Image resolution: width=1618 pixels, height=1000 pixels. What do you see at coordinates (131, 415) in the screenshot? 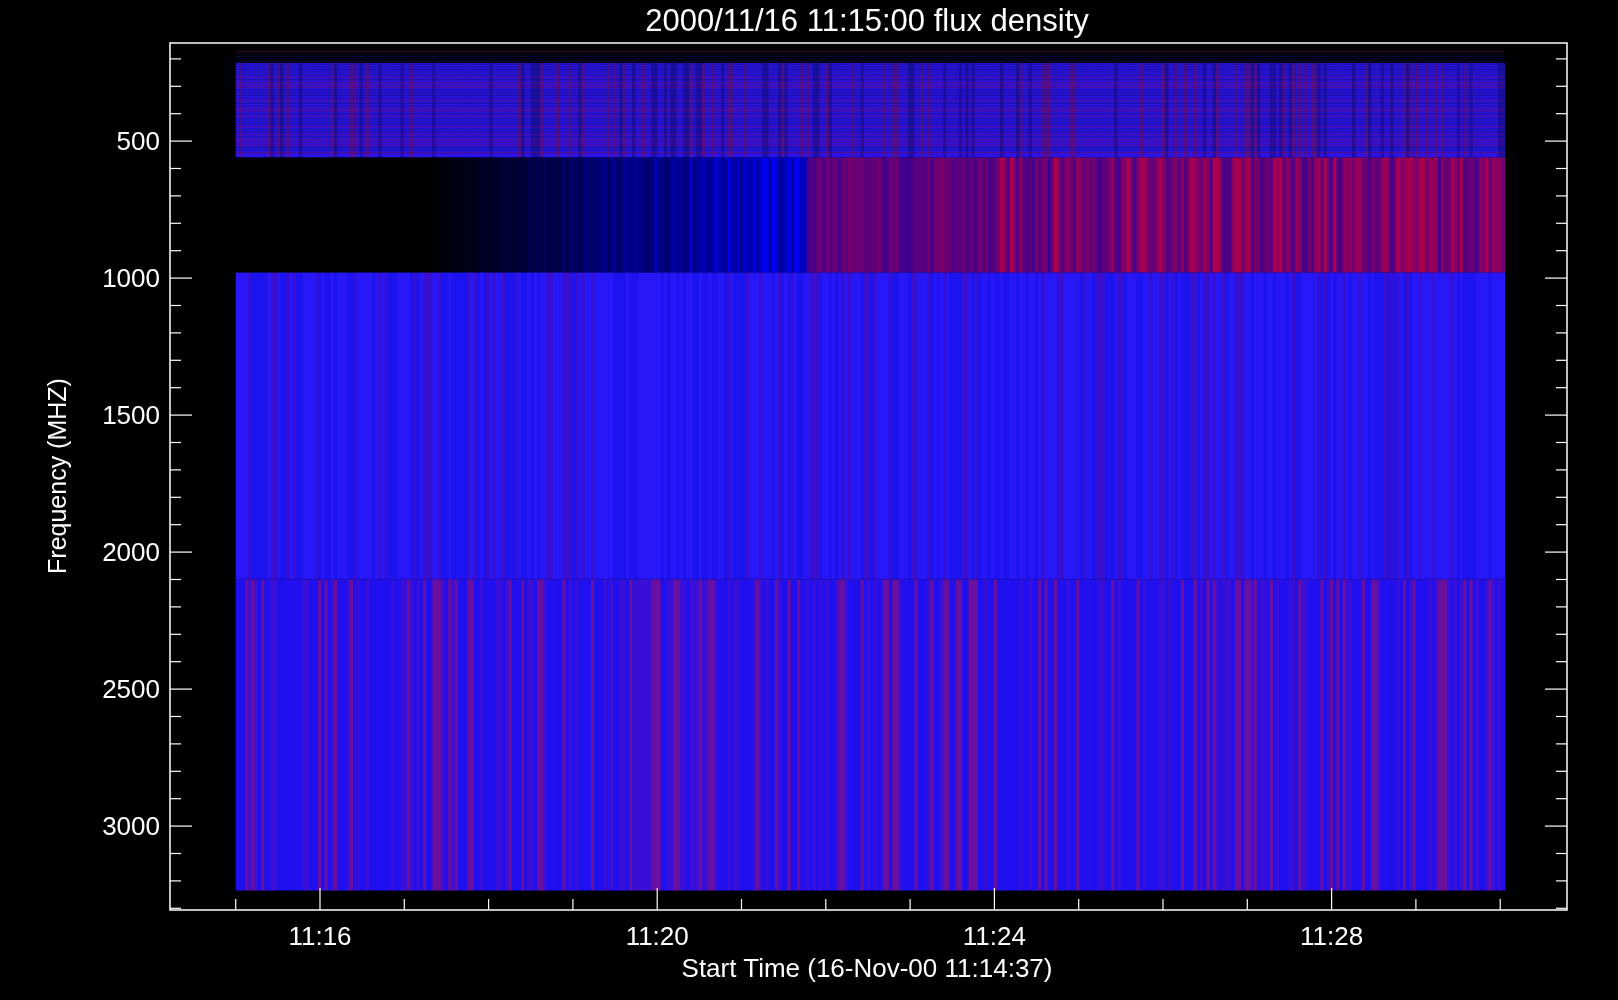
I see `y-tick-label: 1500` at bounding box center [131, 415].